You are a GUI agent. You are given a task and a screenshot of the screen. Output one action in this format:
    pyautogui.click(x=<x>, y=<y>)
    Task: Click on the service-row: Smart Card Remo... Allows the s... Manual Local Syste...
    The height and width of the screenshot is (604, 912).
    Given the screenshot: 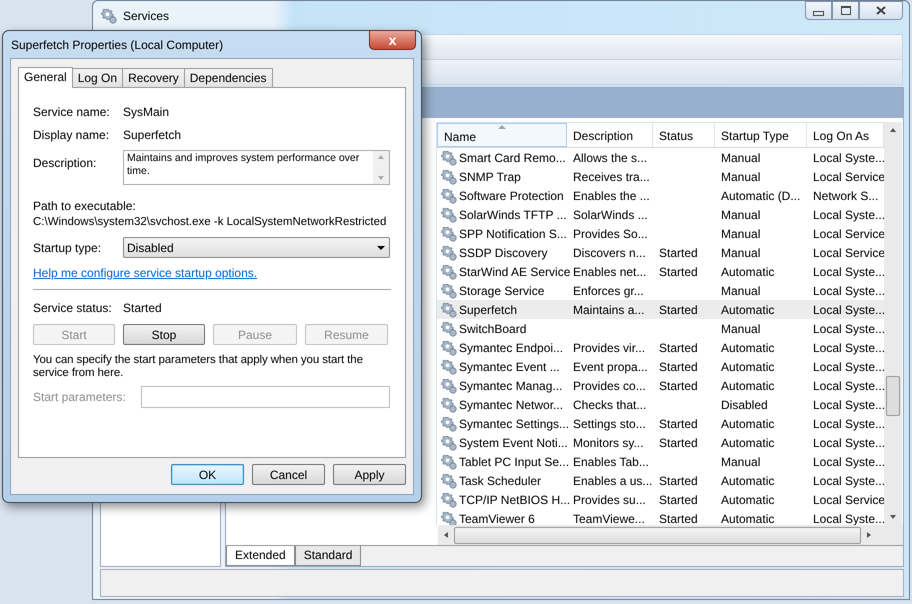 What is the action you would take?
    pyautogui.click(x=660, y=157)
    